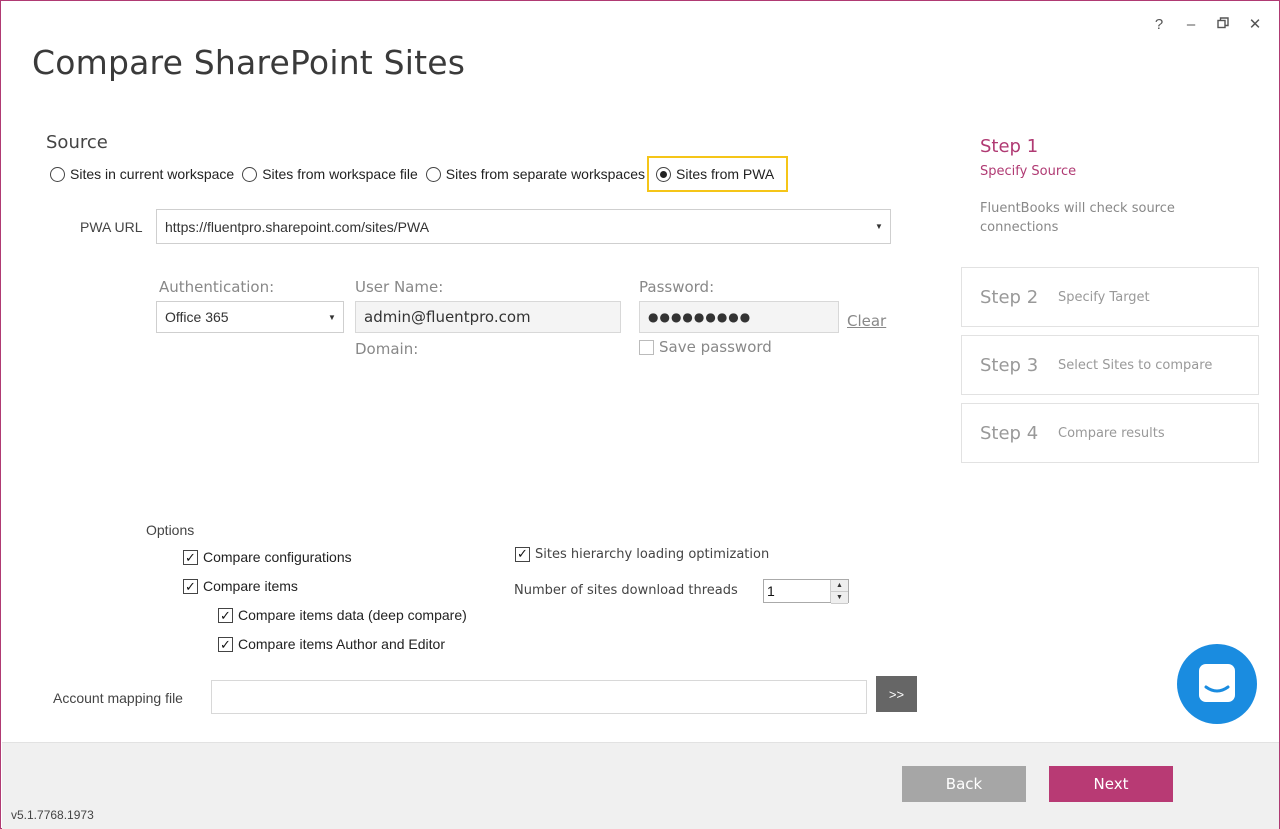 The width and height of the screenshot is (1280, 829). Describe the element at coordinates (387, 349) in the screenshot. I see `domain-label: Domain:` at that location.